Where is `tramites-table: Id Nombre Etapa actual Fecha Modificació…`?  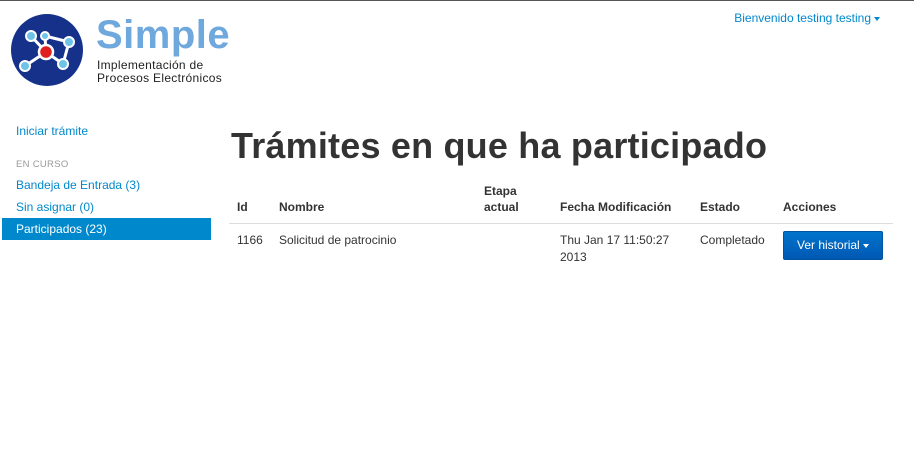
tramites-table: Id Nombre Etapa actual Fecha Modificació… is located at coordinates (561, 226).